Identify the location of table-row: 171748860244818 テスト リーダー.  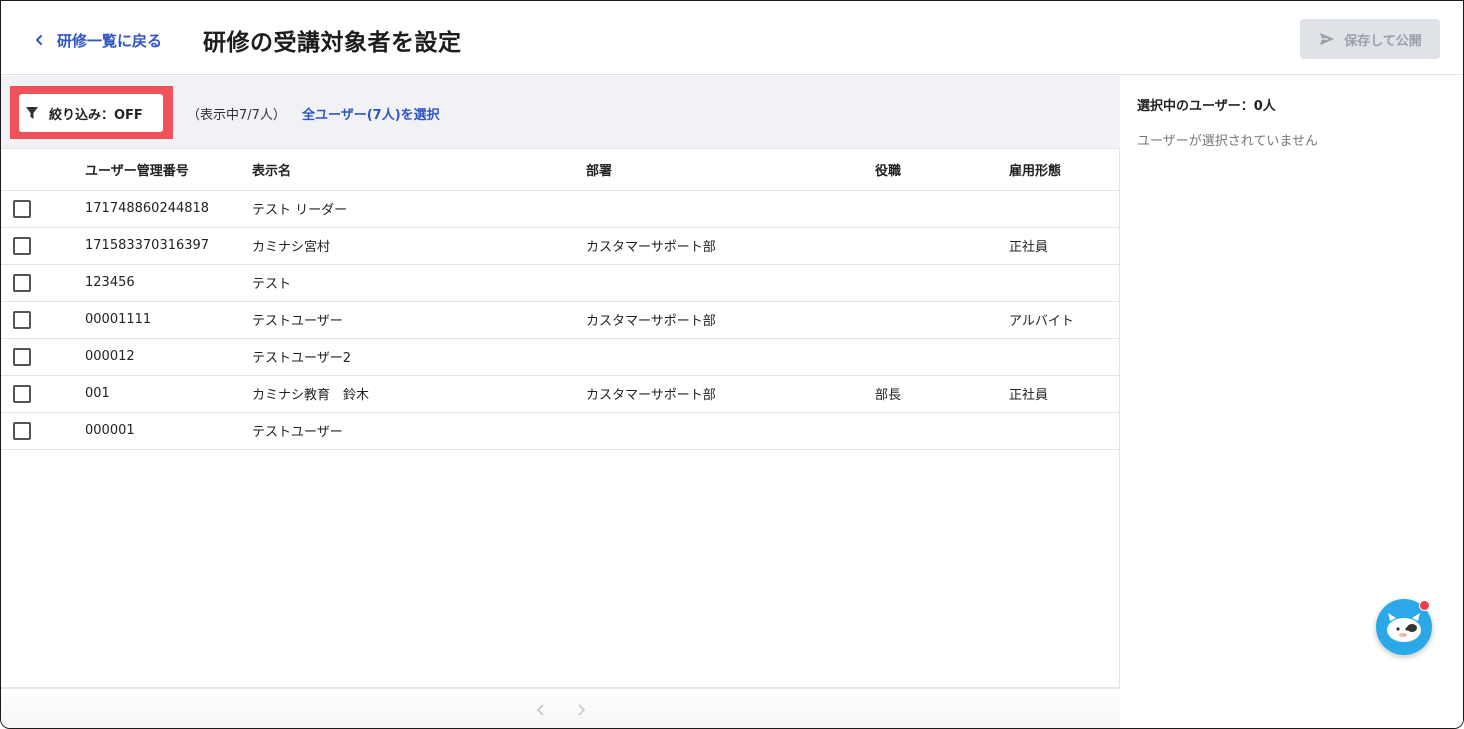
(560, 209).